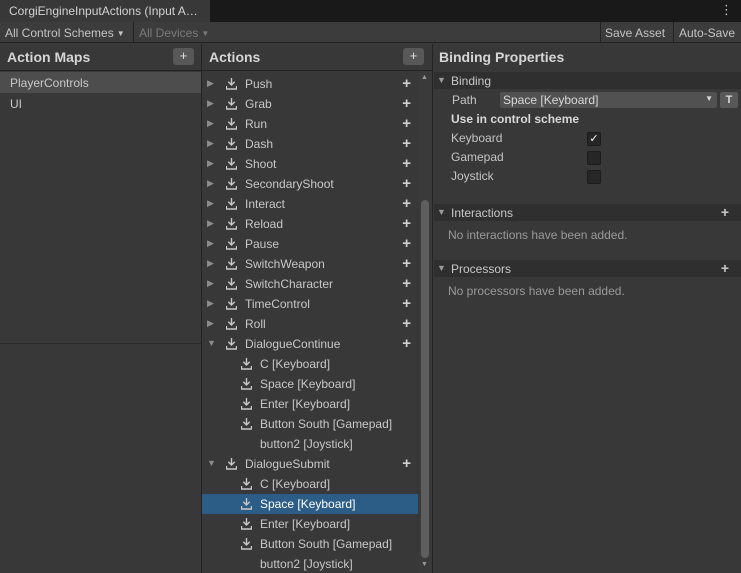 This screenshot has width=741, height=573. Describe the element at coordinates (310, 324) in the screenshot. I see `action-row: ▶ Roll +` at that location.